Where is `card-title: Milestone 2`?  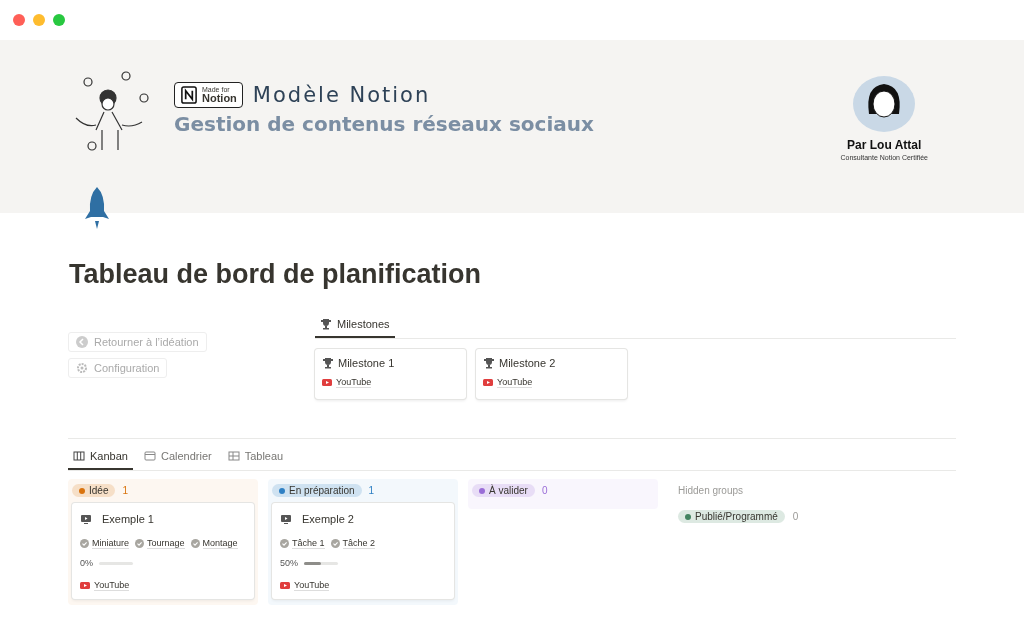
card-title: Milestone 2 is located at coordinates (527, 363).